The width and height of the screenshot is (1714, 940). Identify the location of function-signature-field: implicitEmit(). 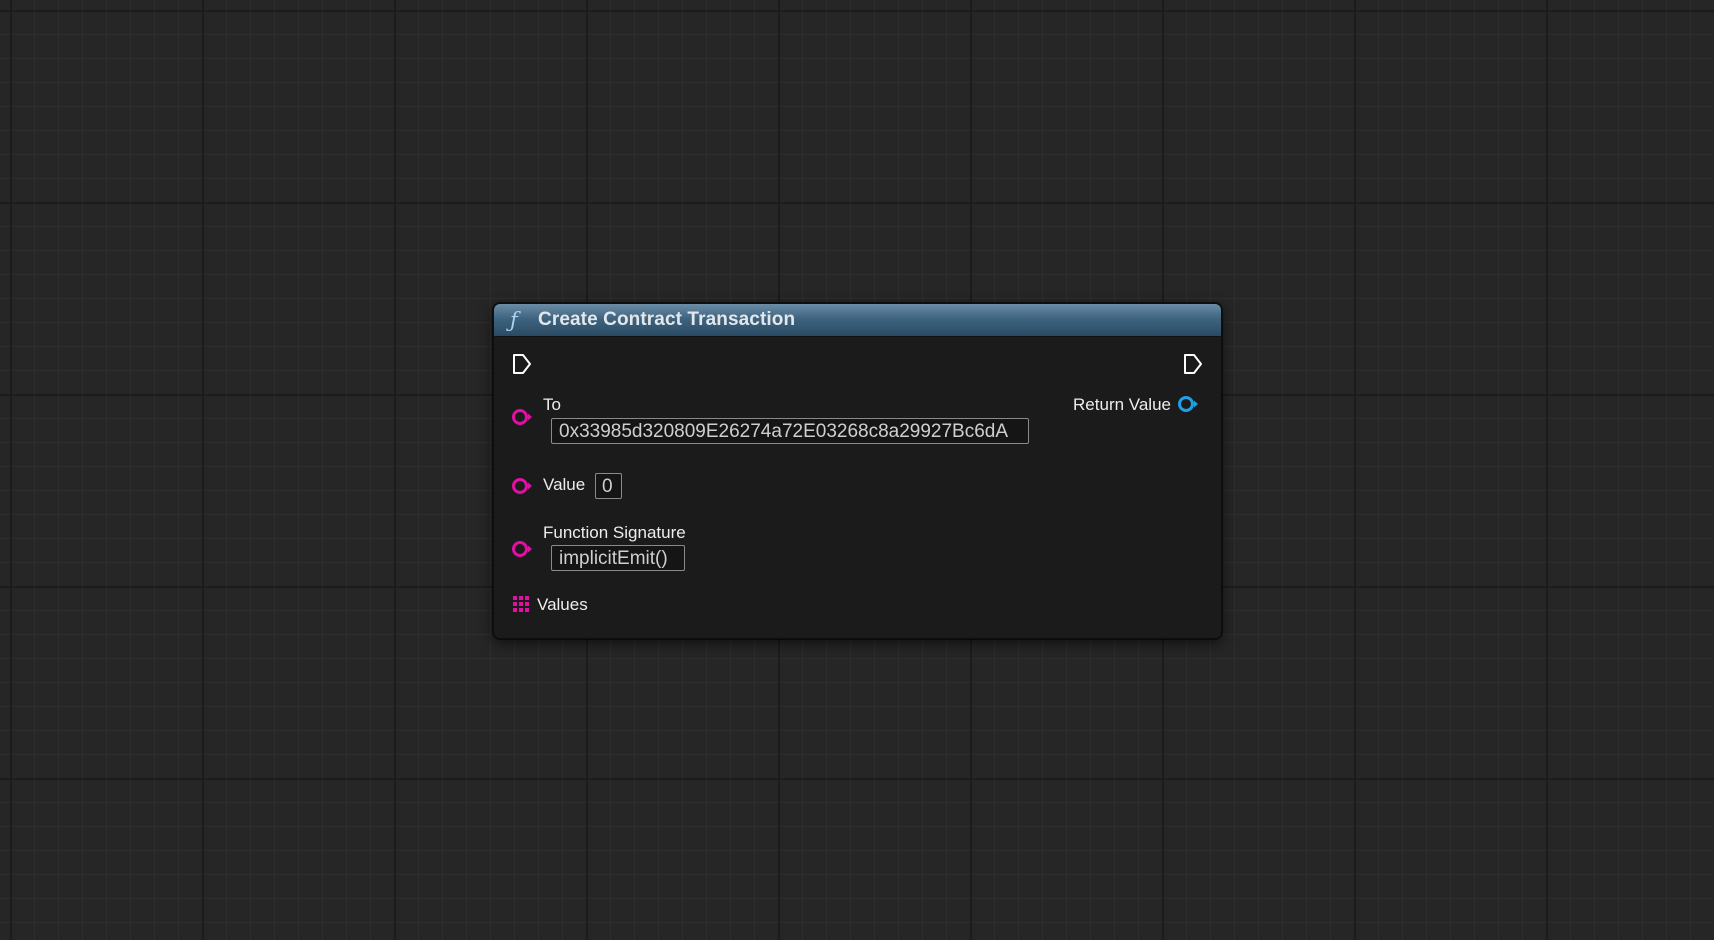
(618, 558).